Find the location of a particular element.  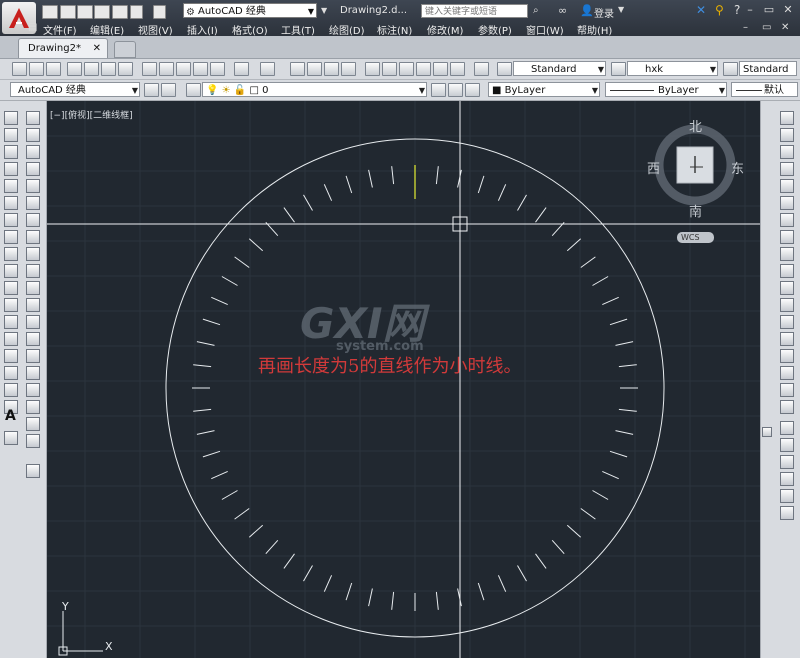

move-icon is located at coordinates (33, 203).